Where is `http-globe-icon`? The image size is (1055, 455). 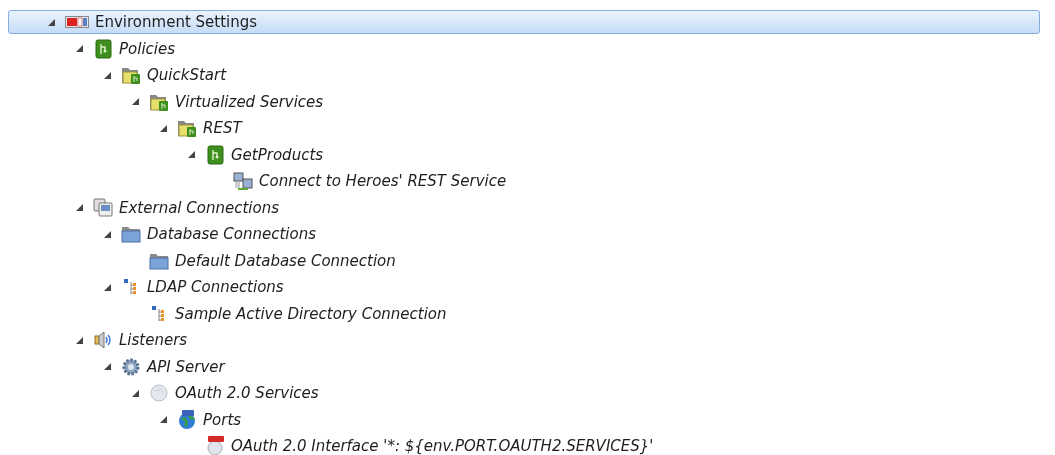
http-globe-icon is located at coordinates (187, 419).